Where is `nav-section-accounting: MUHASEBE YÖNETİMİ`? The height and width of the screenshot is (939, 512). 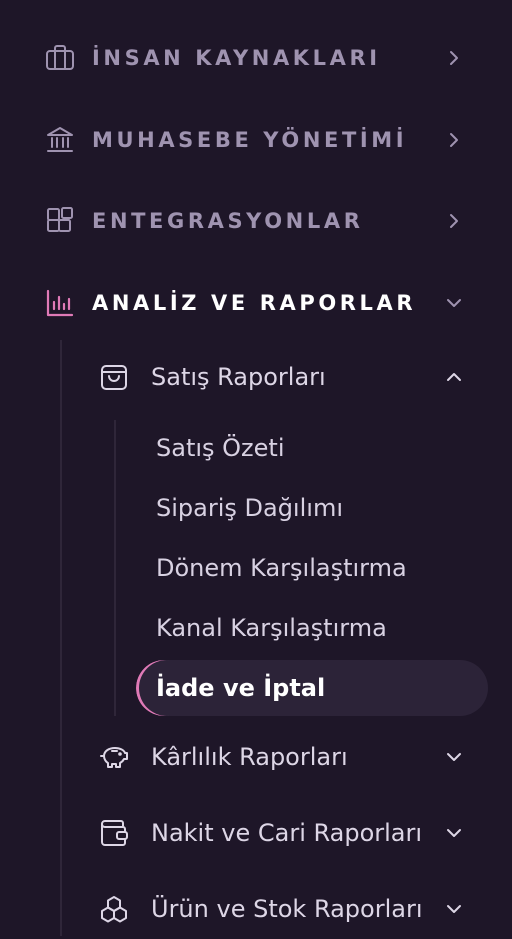
nav-section-accounting: MUHASEBE YÖNETİMİ is located at coordinates (256, 140).